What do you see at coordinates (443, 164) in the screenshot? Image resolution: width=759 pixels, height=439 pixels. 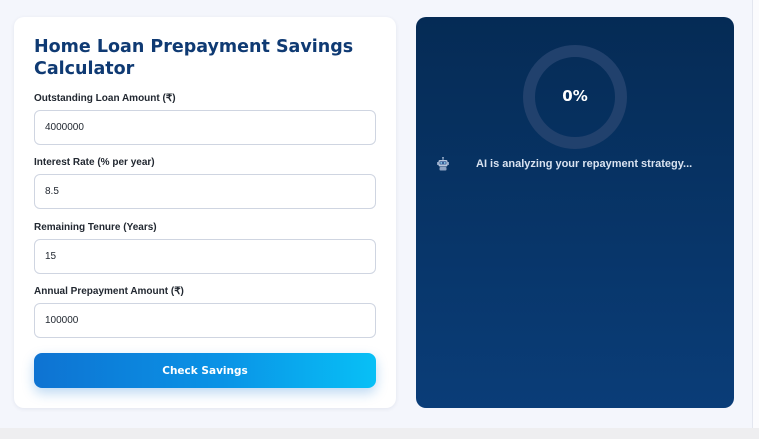 I see `robot-icon` at bounding box center [443, 164].